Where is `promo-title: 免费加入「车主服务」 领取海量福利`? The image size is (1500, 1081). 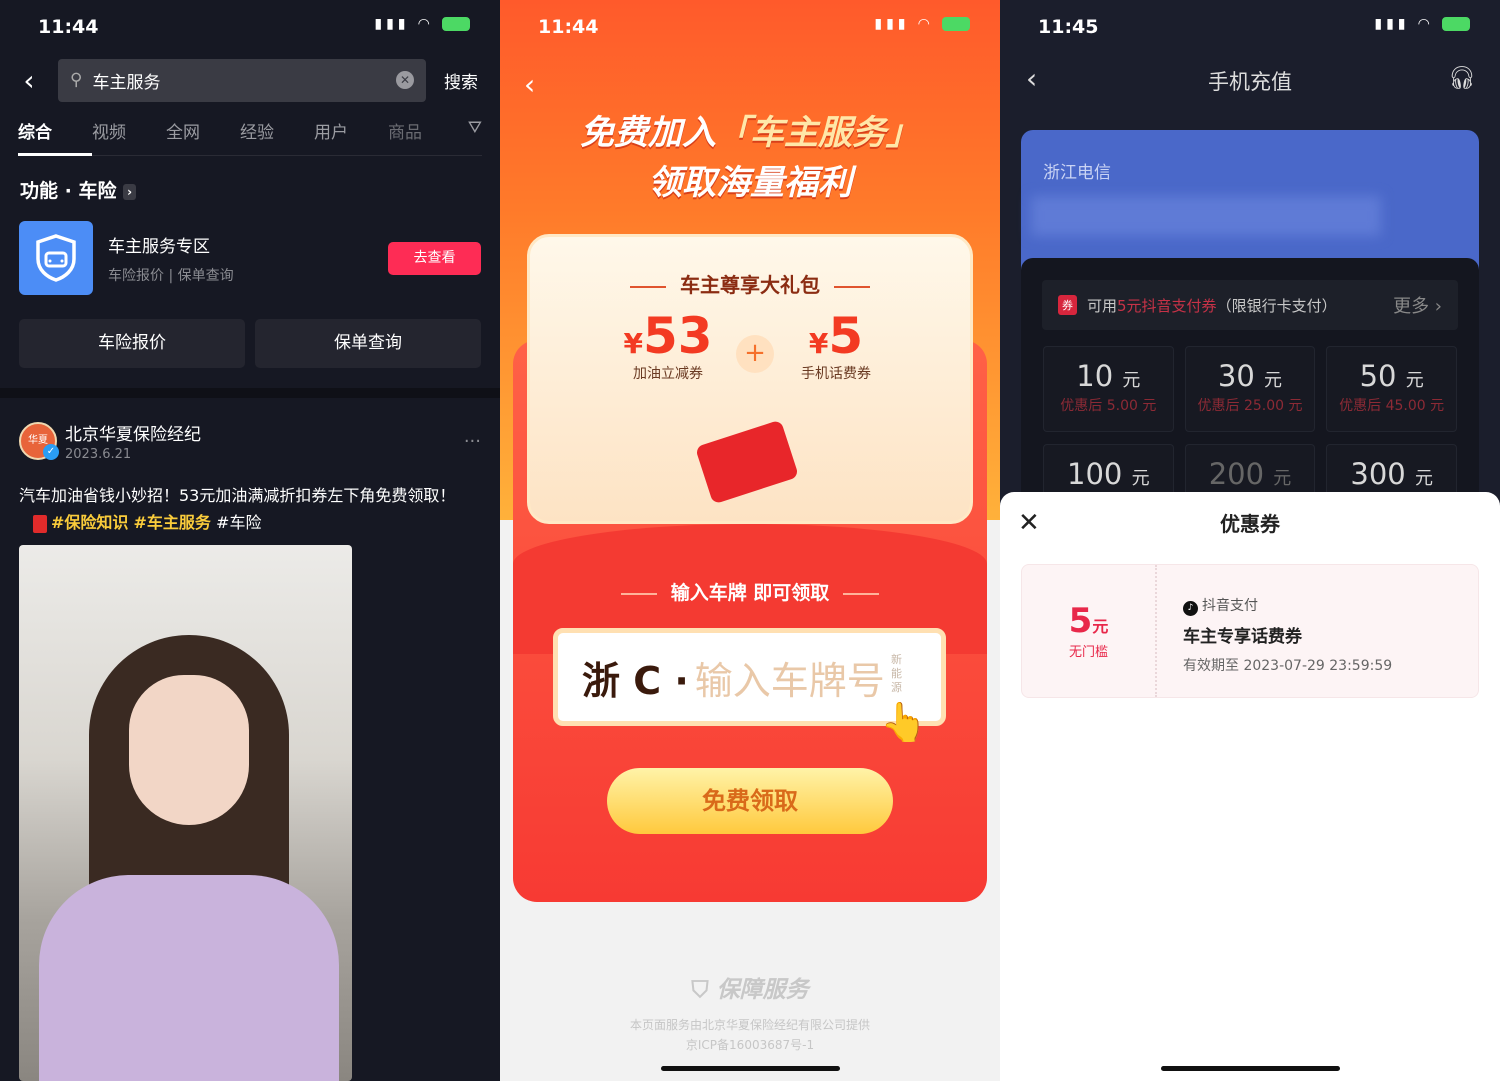 promo-title: 免费加入「车主服务」 领取海量福利 is located at coordinates (750, 158).